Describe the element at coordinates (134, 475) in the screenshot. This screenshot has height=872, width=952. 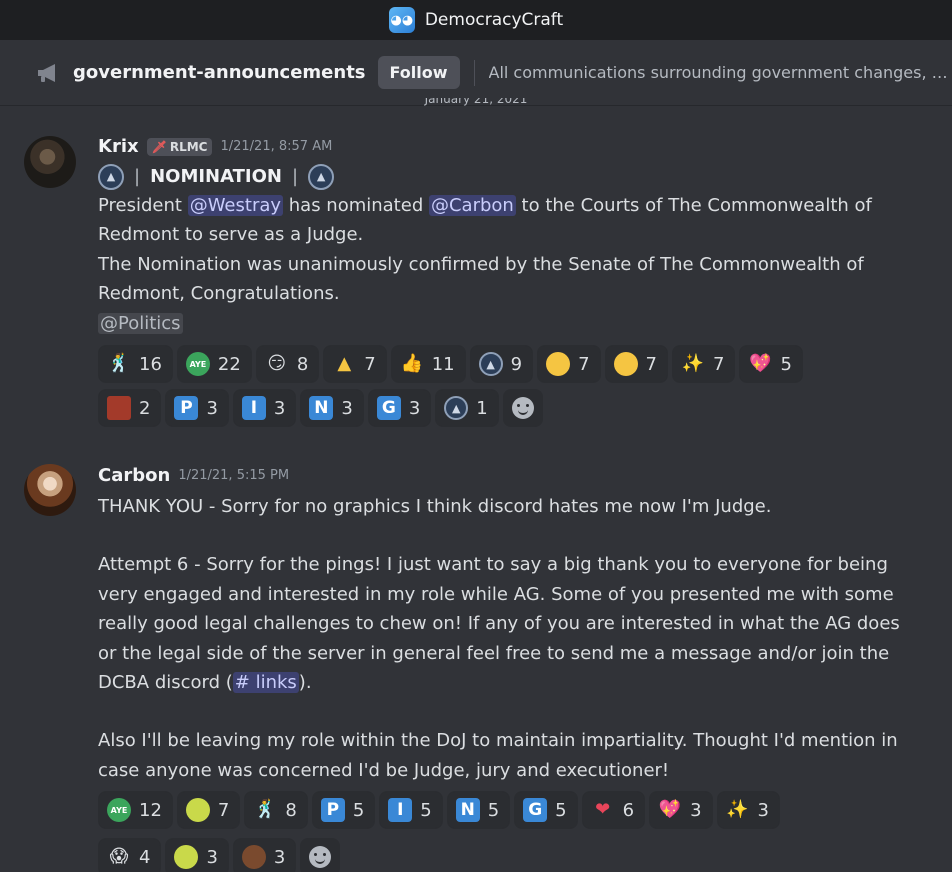
I see `author-name: Carbon` at that location.